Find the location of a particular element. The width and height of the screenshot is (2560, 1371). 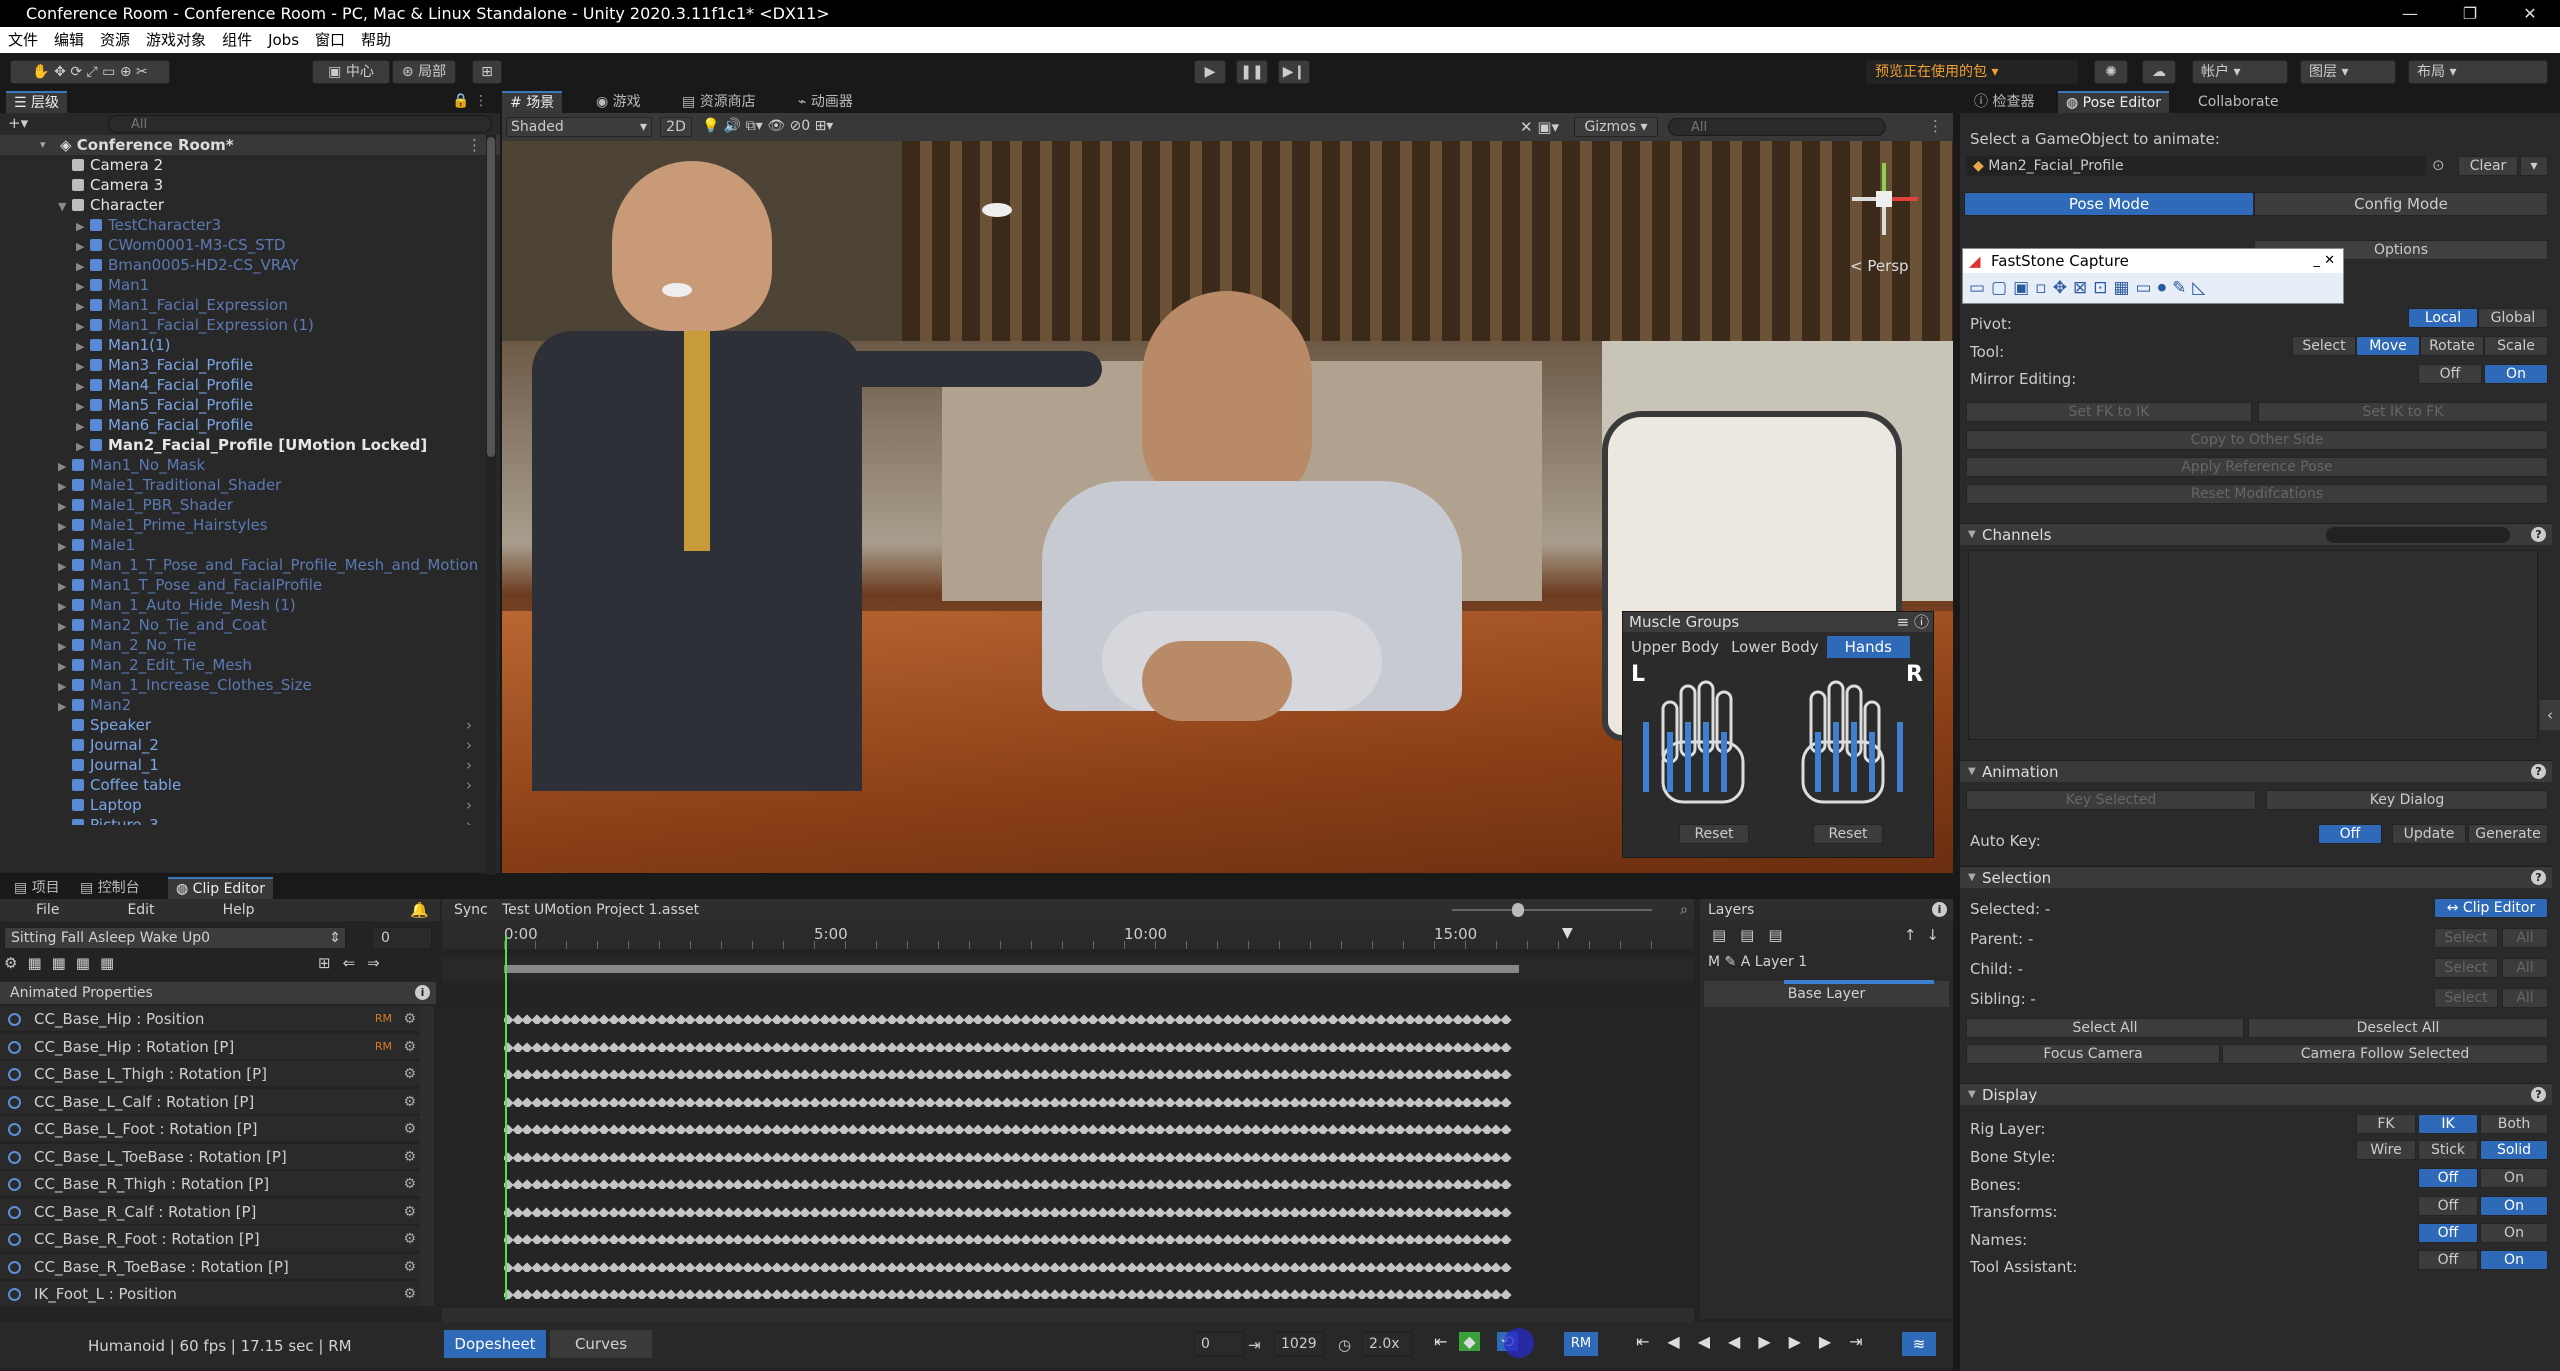

tool-select-button: Select is located at coordinates (2324, 346).